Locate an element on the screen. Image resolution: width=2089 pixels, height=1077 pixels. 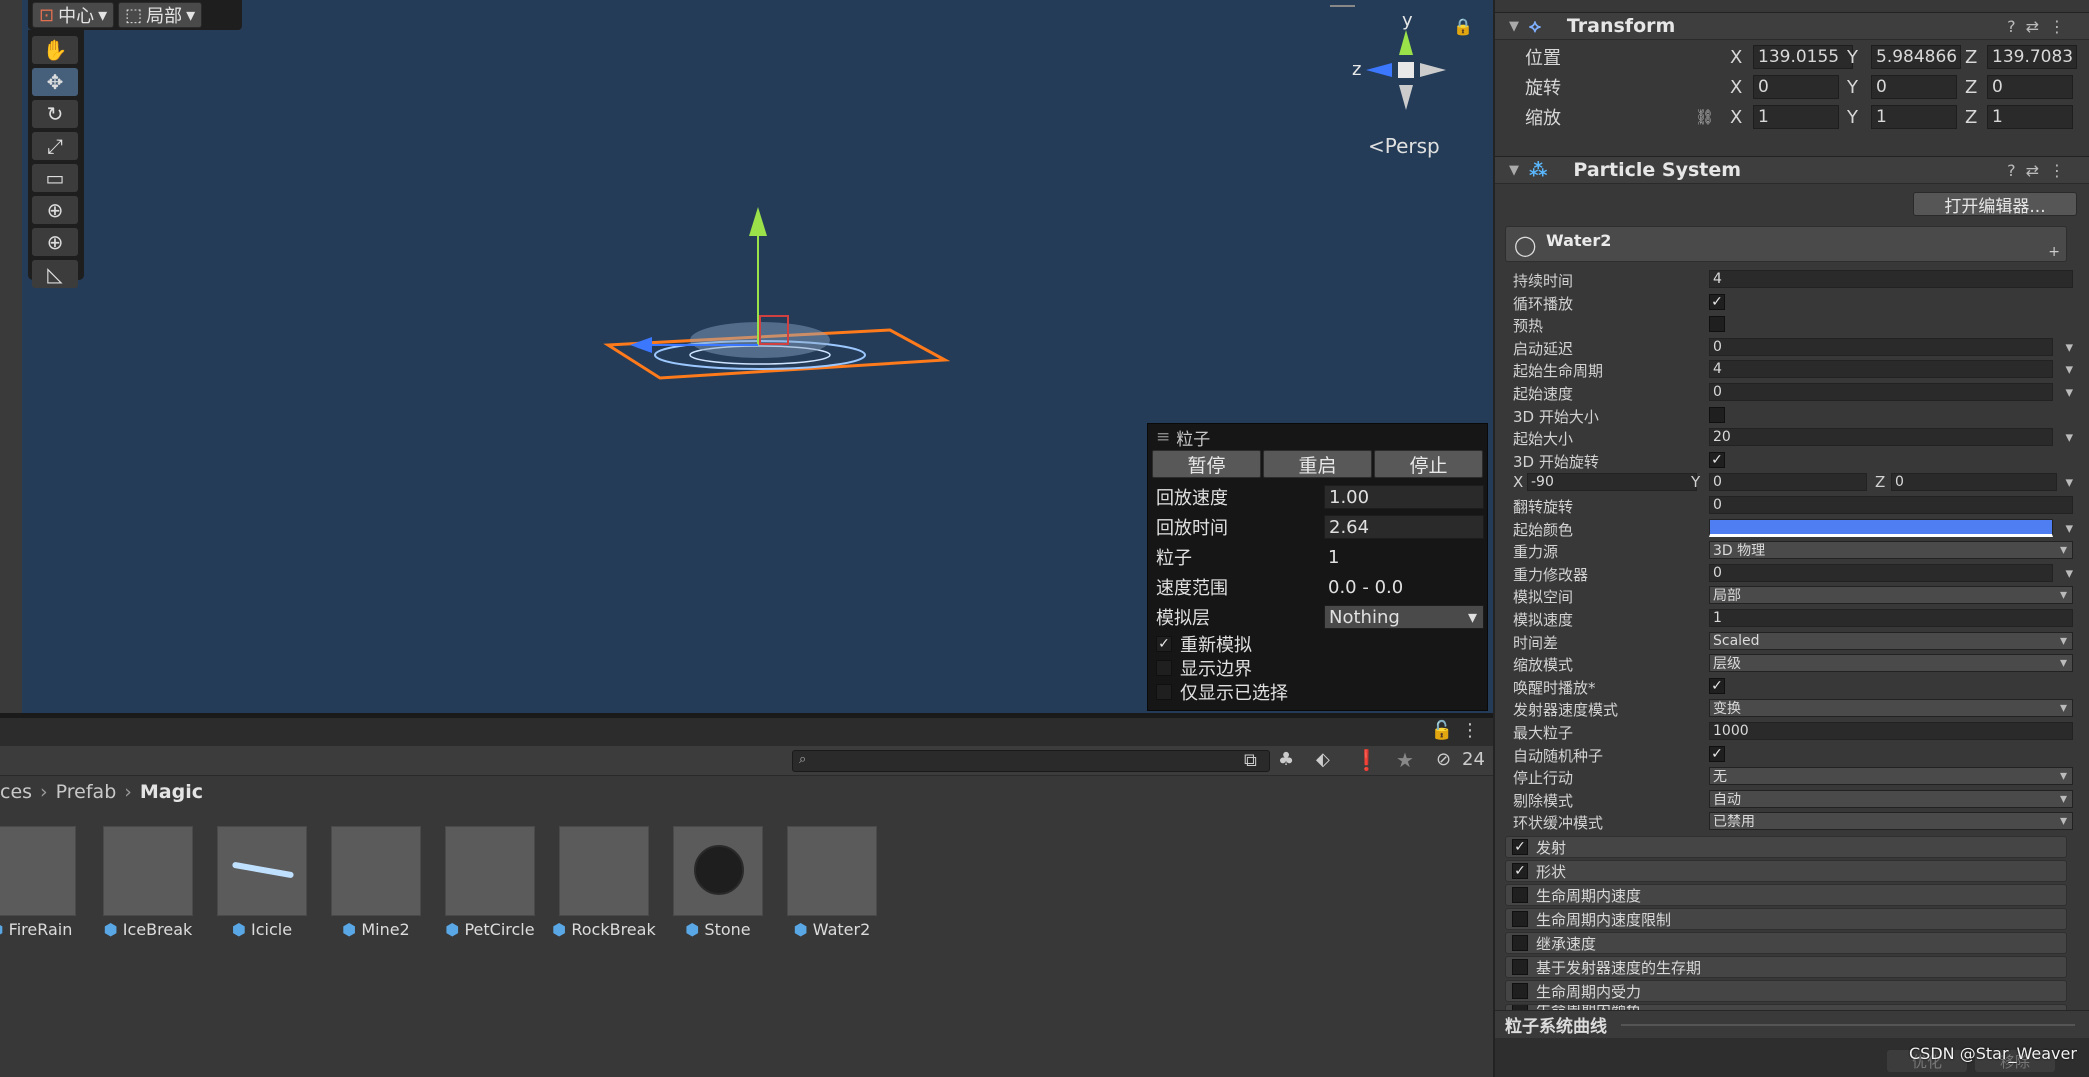
ps-row-dropdown: 3D 物理 is located at coordinates (1891, 550).